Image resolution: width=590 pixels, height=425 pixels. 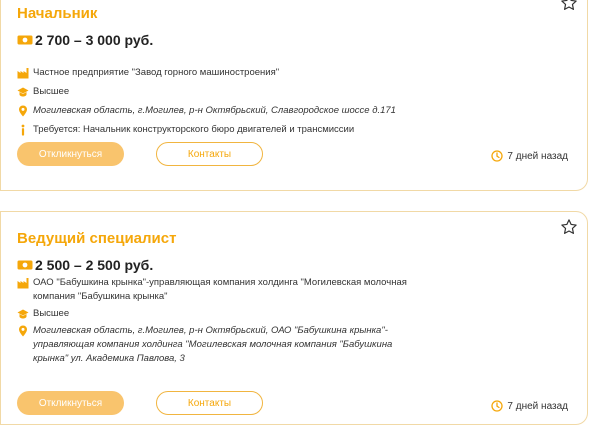 I want to click on salary: 2 500 – 2 500 руб., so click(x=85, y=265).